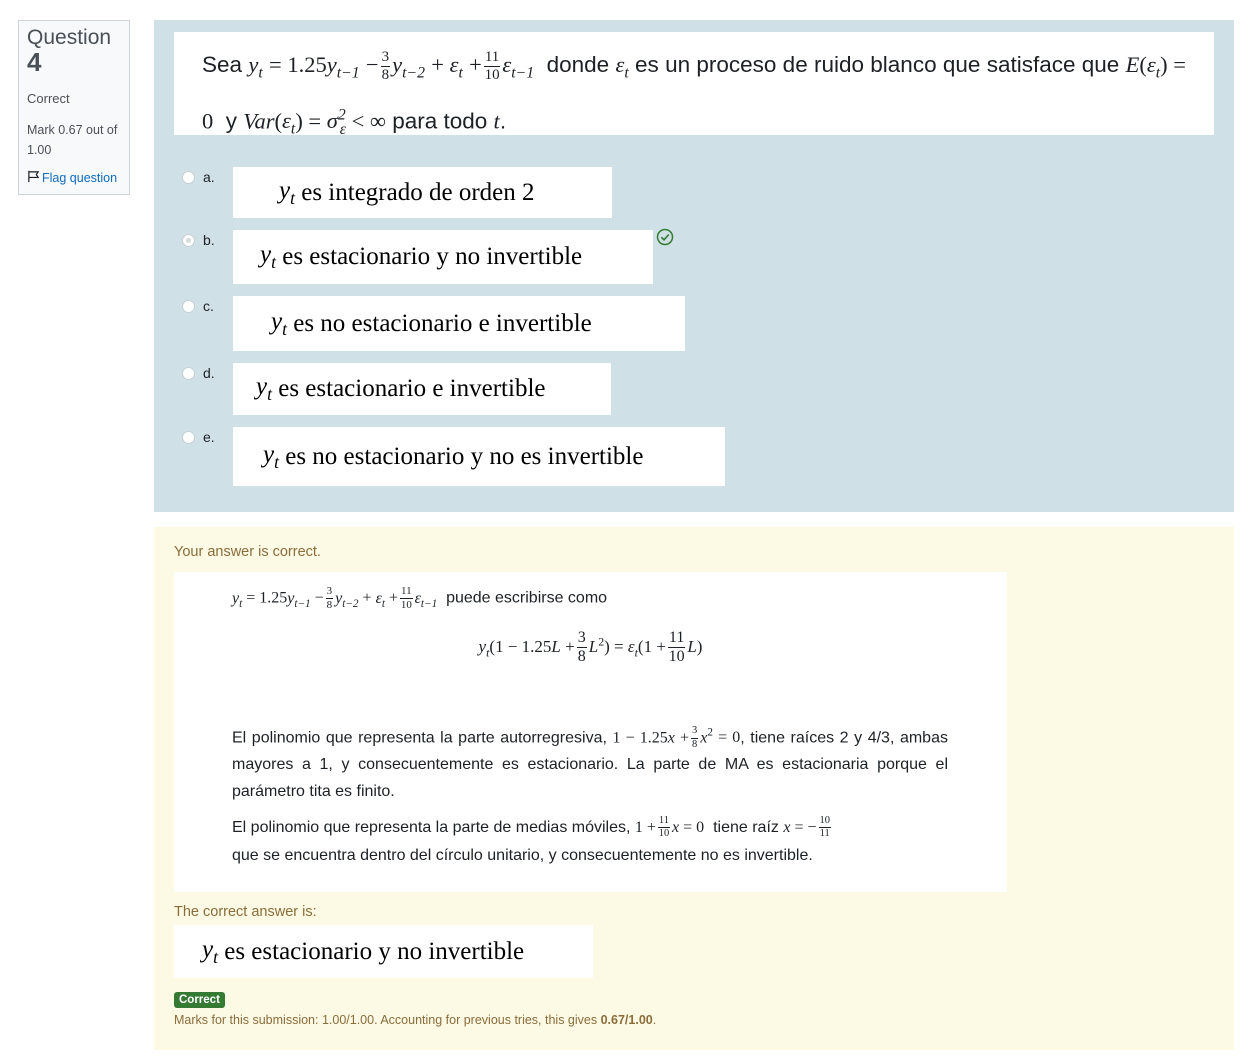  What do you see at coordinates (80, 178) in the screenshot?
I see `flag-label: Flag question` at bounding box center [80, 178].